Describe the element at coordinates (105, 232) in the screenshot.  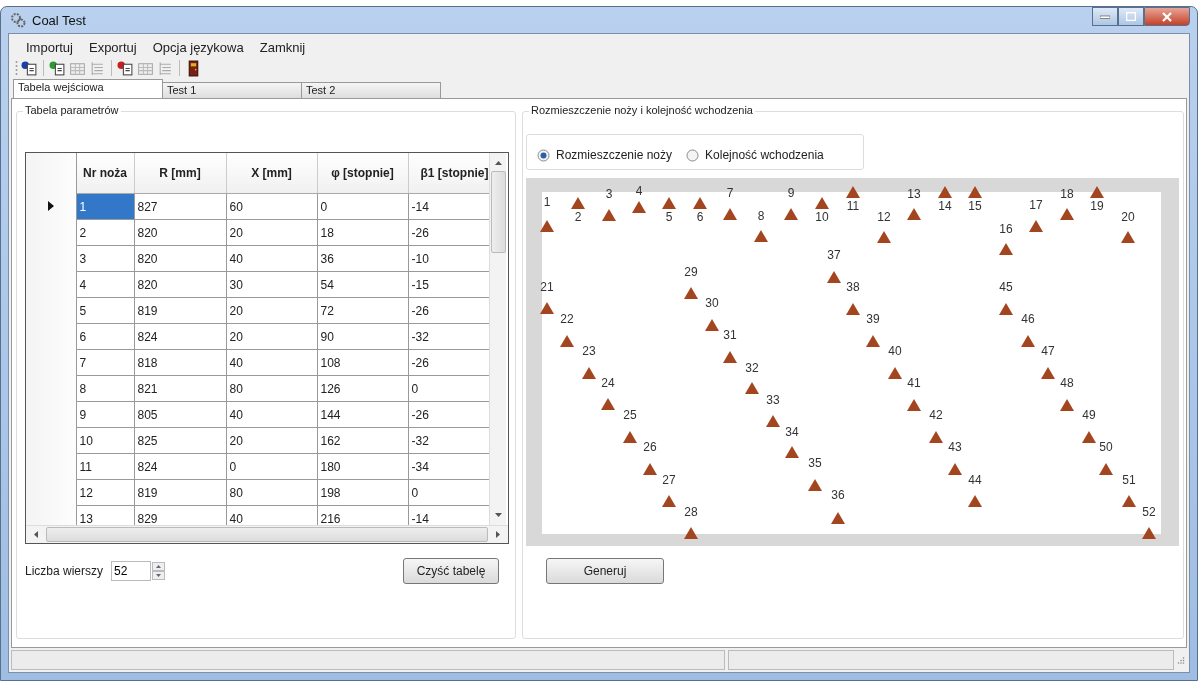
I see `table-cell: 2` at that location.